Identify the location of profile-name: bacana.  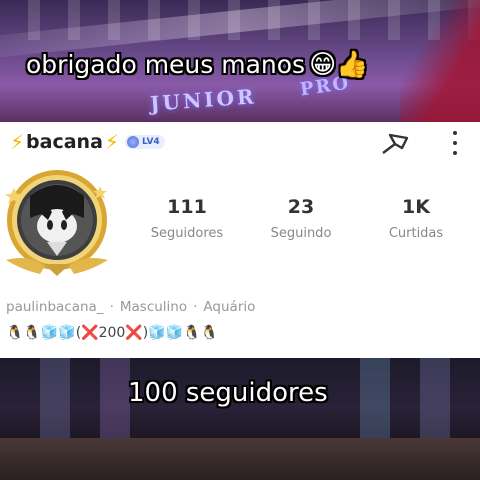
(64, 142).